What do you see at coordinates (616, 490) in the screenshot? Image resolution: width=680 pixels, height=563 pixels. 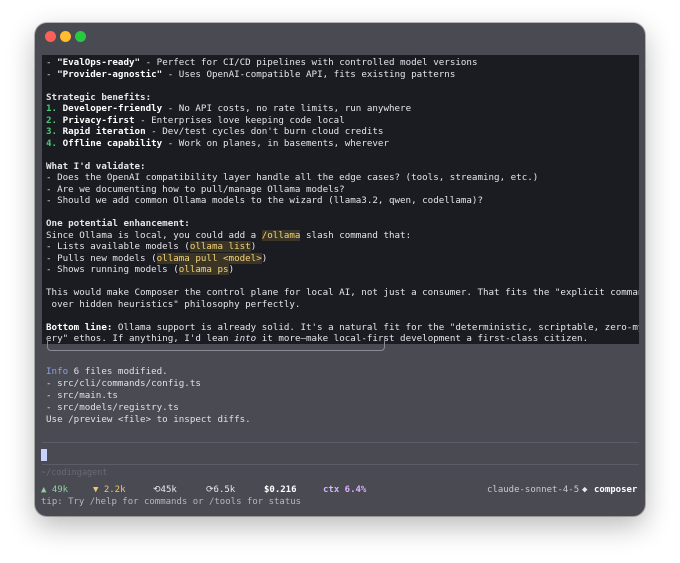 I see `persona-name: composer` at bounding box center [616, 490].